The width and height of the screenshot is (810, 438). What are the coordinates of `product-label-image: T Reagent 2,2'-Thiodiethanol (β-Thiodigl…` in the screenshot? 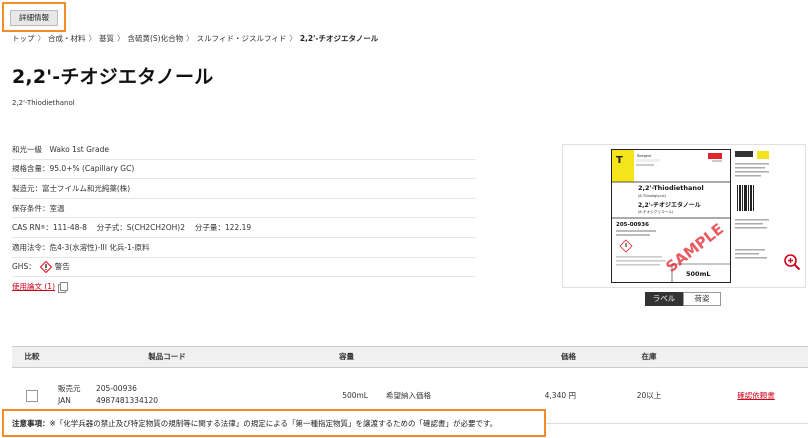 It's located at (671, 216).